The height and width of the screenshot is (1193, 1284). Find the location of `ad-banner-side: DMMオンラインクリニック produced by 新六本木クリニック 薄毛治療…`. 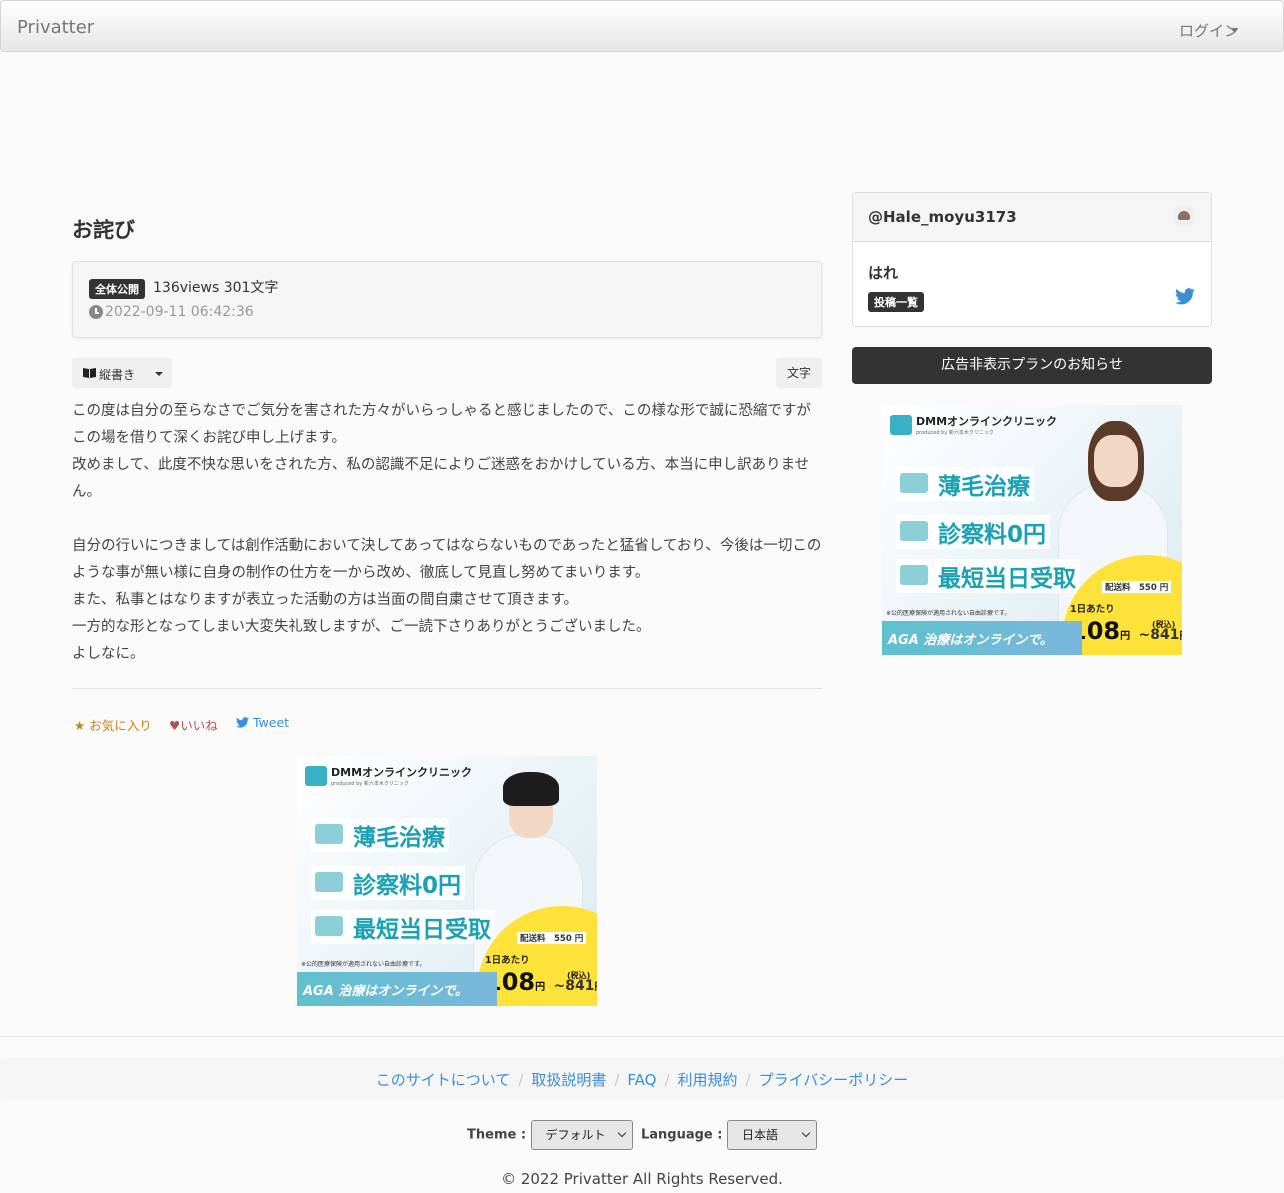

ad-banner-side: DMMオンラインクリニック produced by 新六本木クリニック 薄毛治療… is located at coordinates (1032, 530).